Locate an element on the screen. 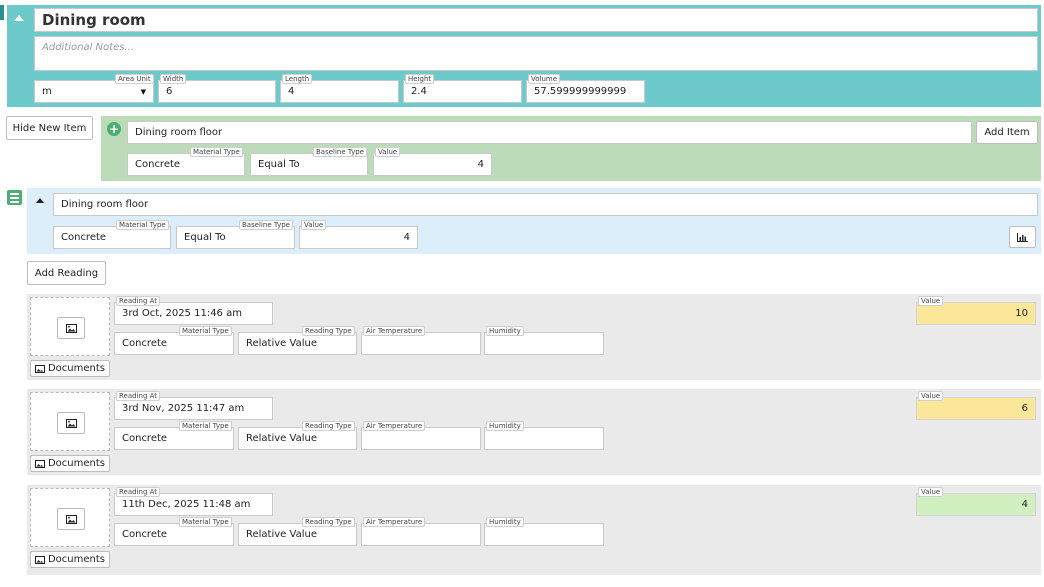 The height and width of the screenshot is (587, 1044). room-name-input: Dining room is located at coordinates (536, 20).